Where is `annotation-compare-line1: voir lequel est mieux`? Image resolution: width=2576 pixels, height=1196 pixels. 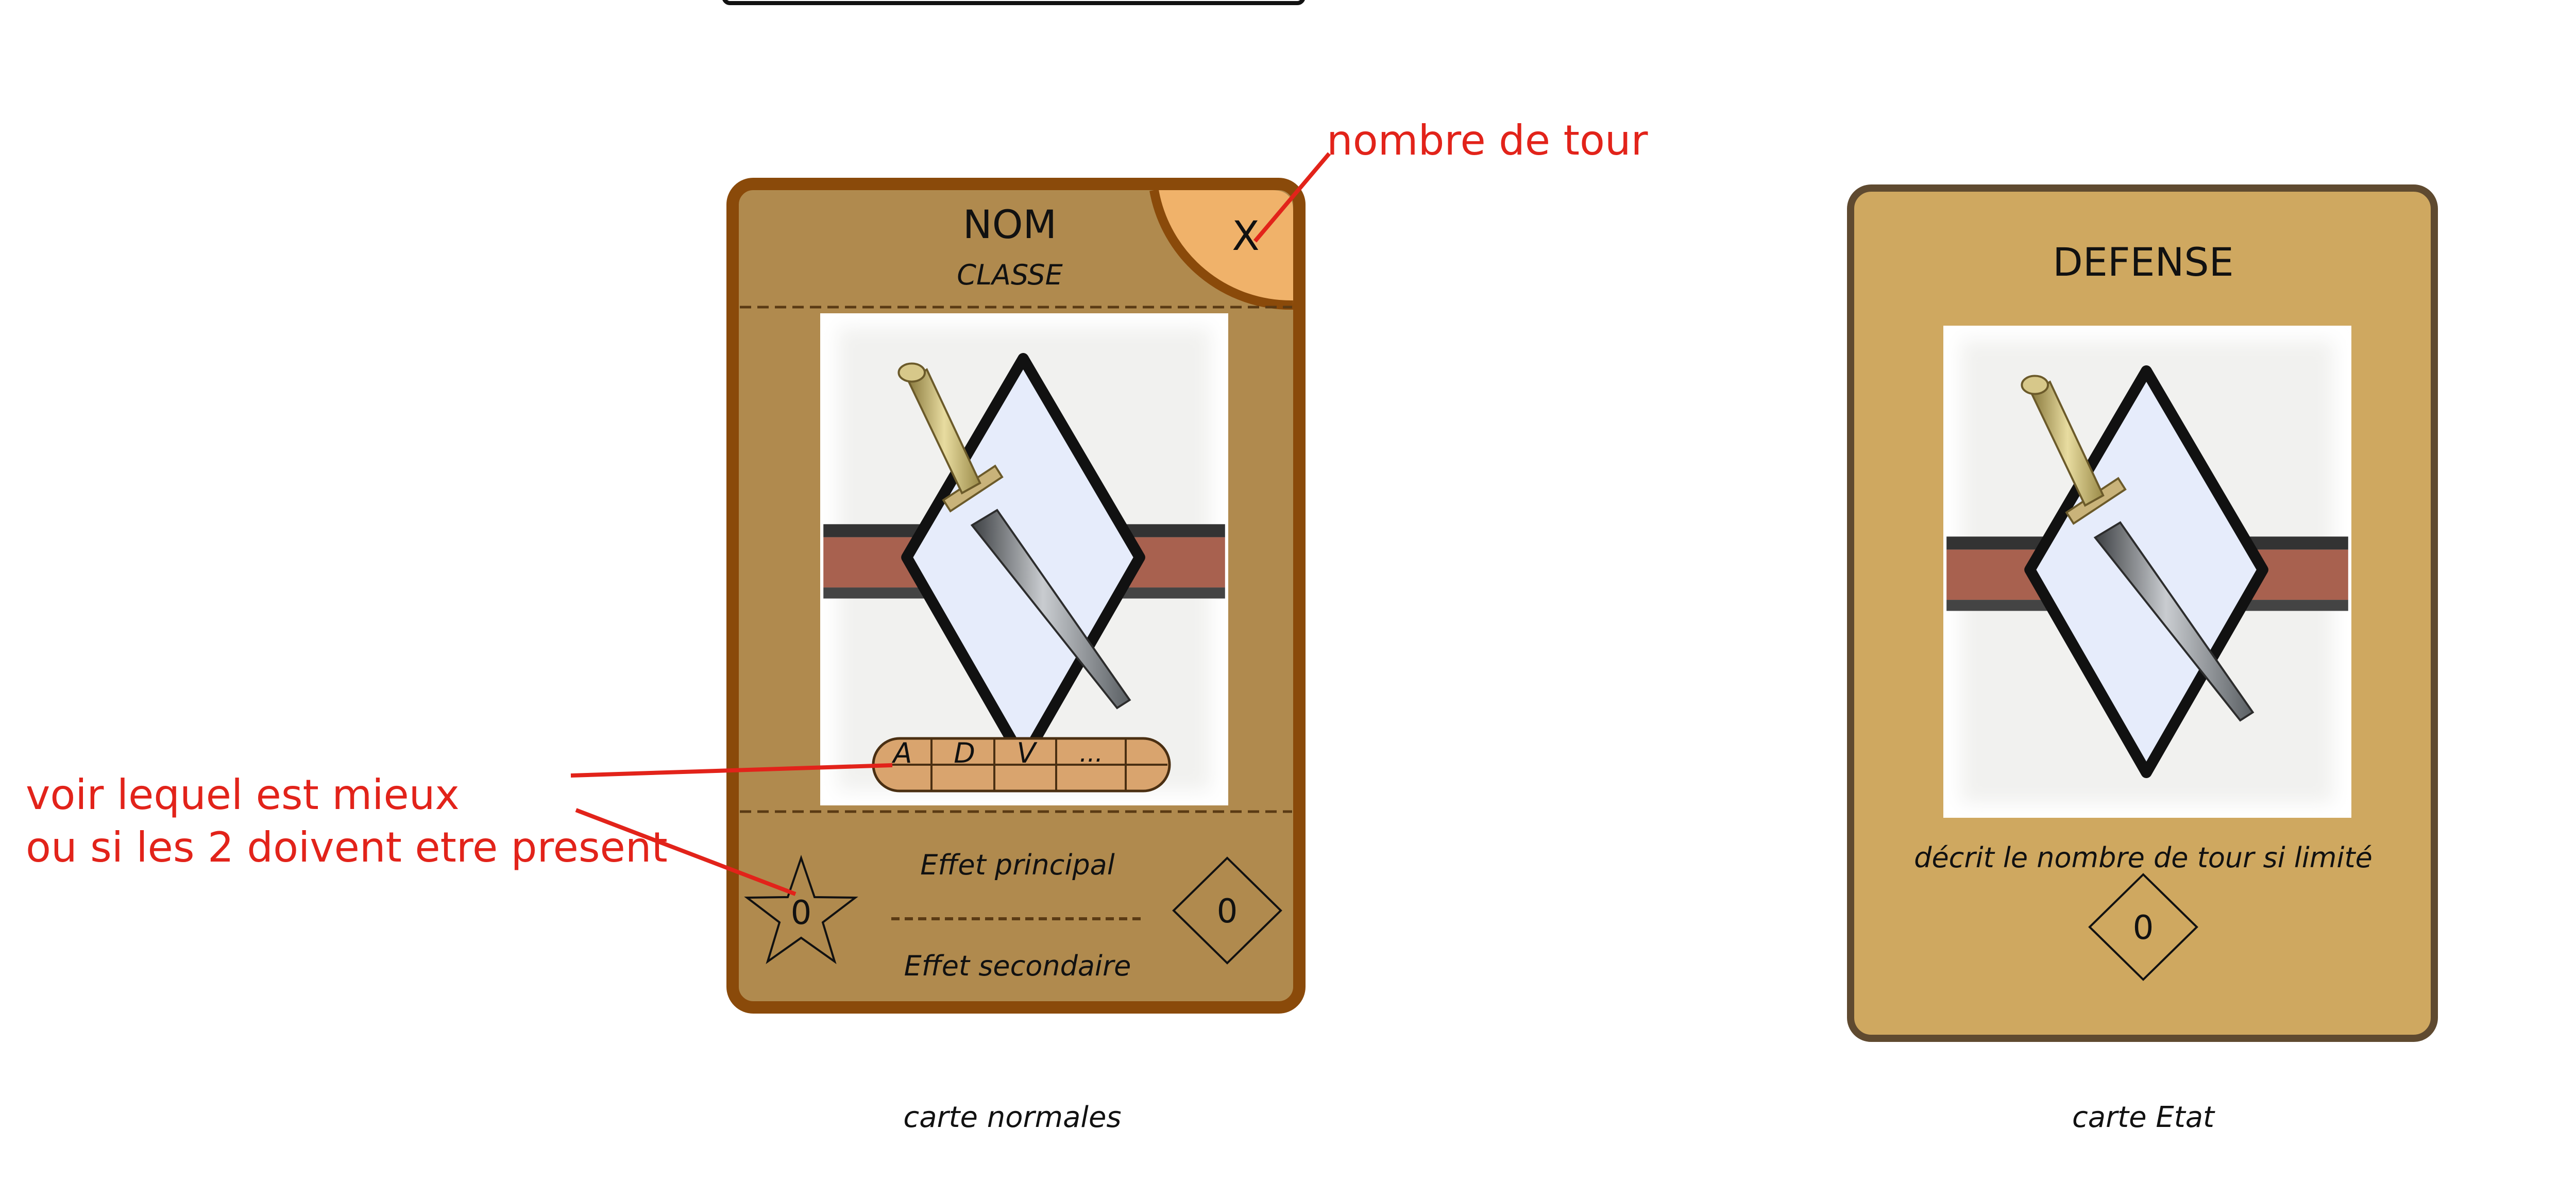 annotation-compare-line1: voir lequel est mieux is located at coordinates (243, 795).